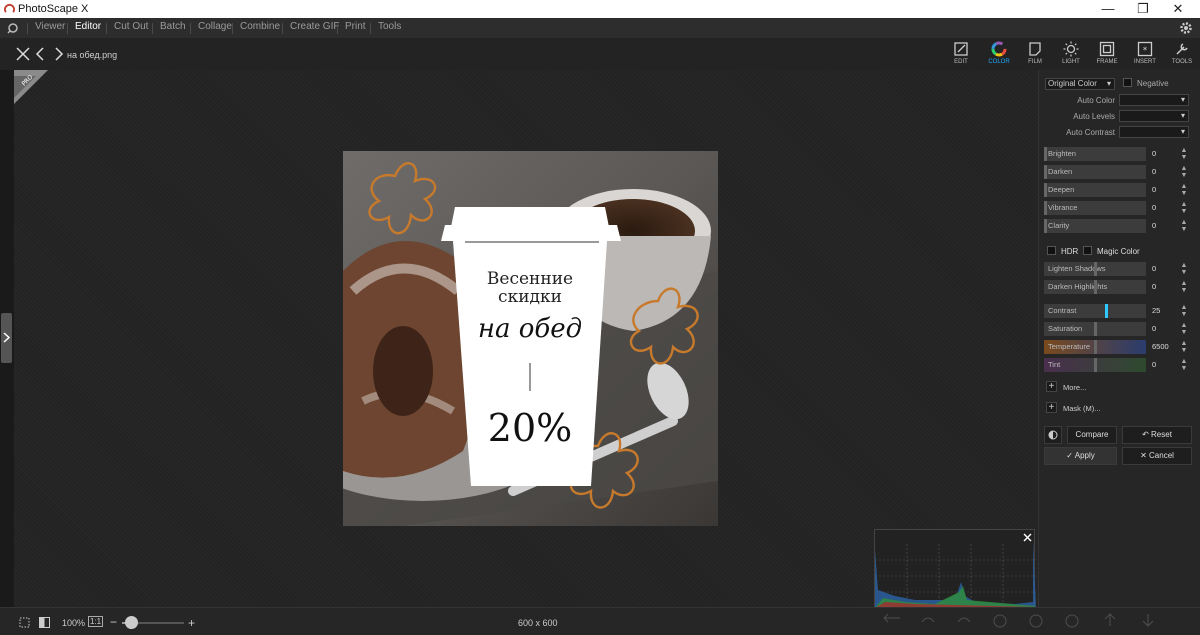 This screenshot has width=1200, height=635. What do you see at coordinates (961, 55) in the screenshot?
I see `tab-edit: EDIT` at bounding box center [961, 55].